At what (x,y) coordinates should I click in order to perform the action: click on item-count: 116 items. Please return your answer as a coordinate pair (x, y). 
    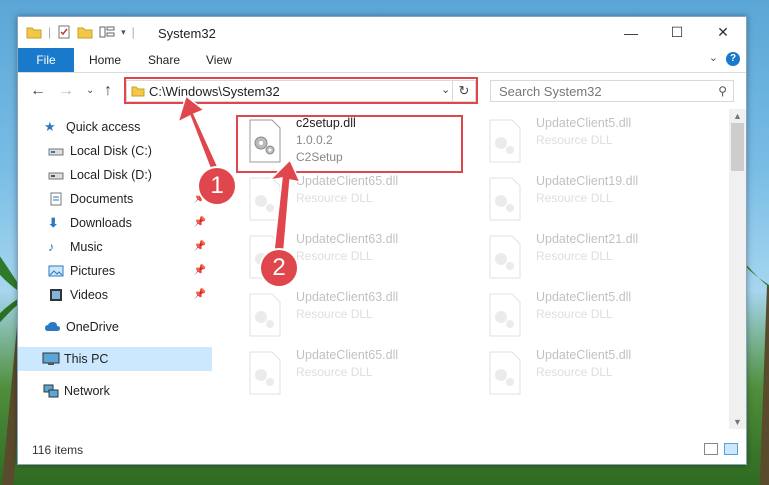
    Looking at the image, I should click on (58, 450).